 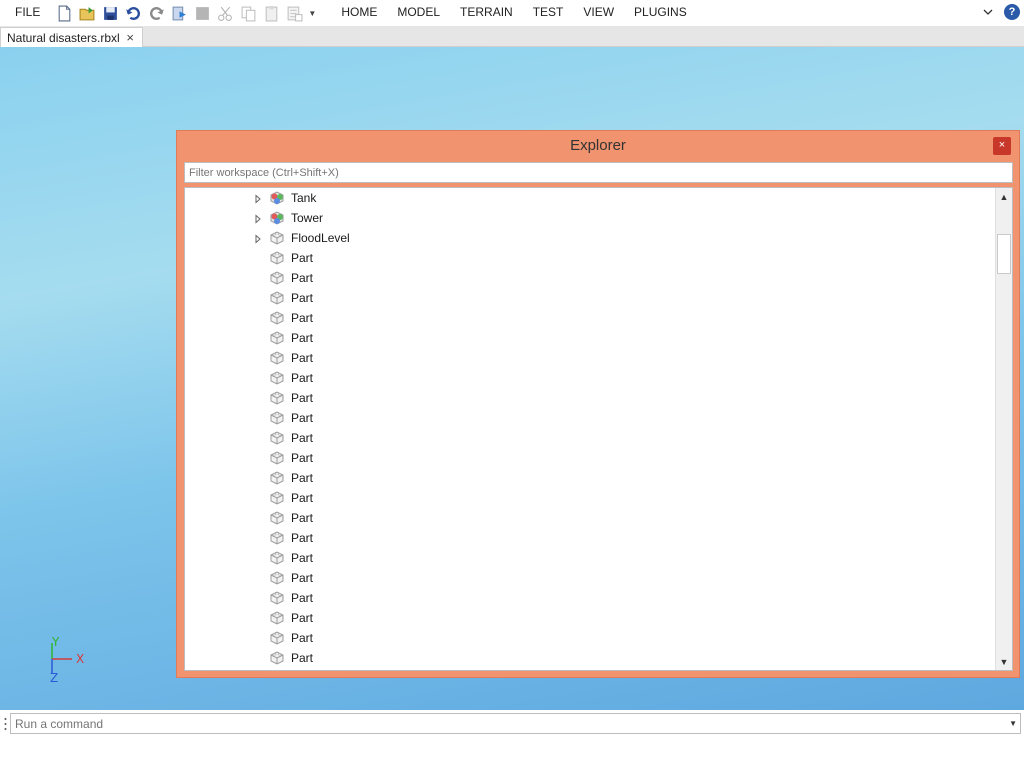 I want to click on document-tab: Natural disasters.rbxl ×, so click(x=71, y=37).